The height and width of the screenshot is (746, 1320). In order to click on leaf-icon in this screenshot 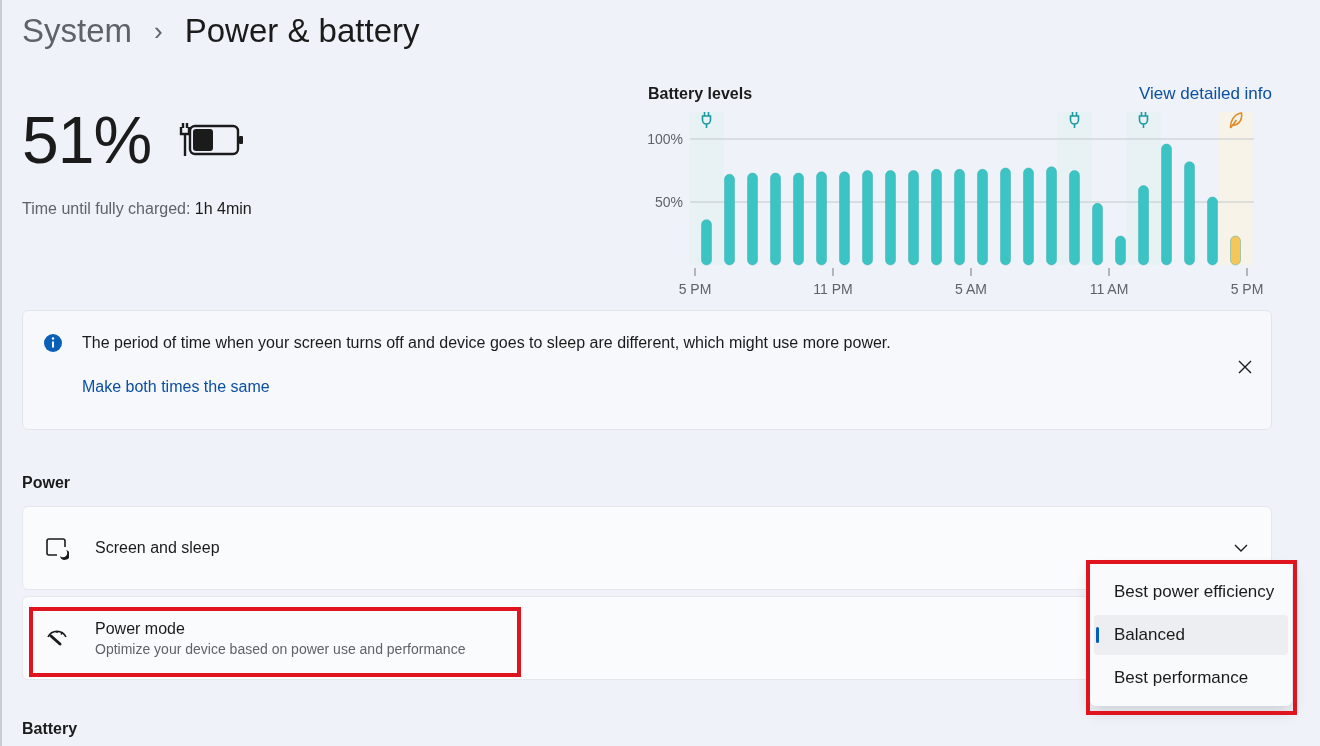, I will do `click(1236, 120)`.